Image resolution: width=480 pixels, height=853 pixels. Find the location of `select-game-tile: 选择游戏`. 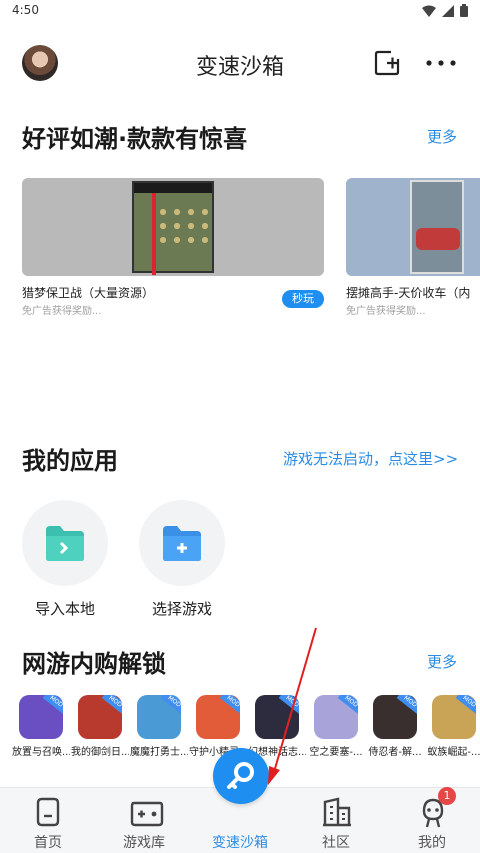

select-game-tile: 选择游戏 is located at coordinates (182, 559).